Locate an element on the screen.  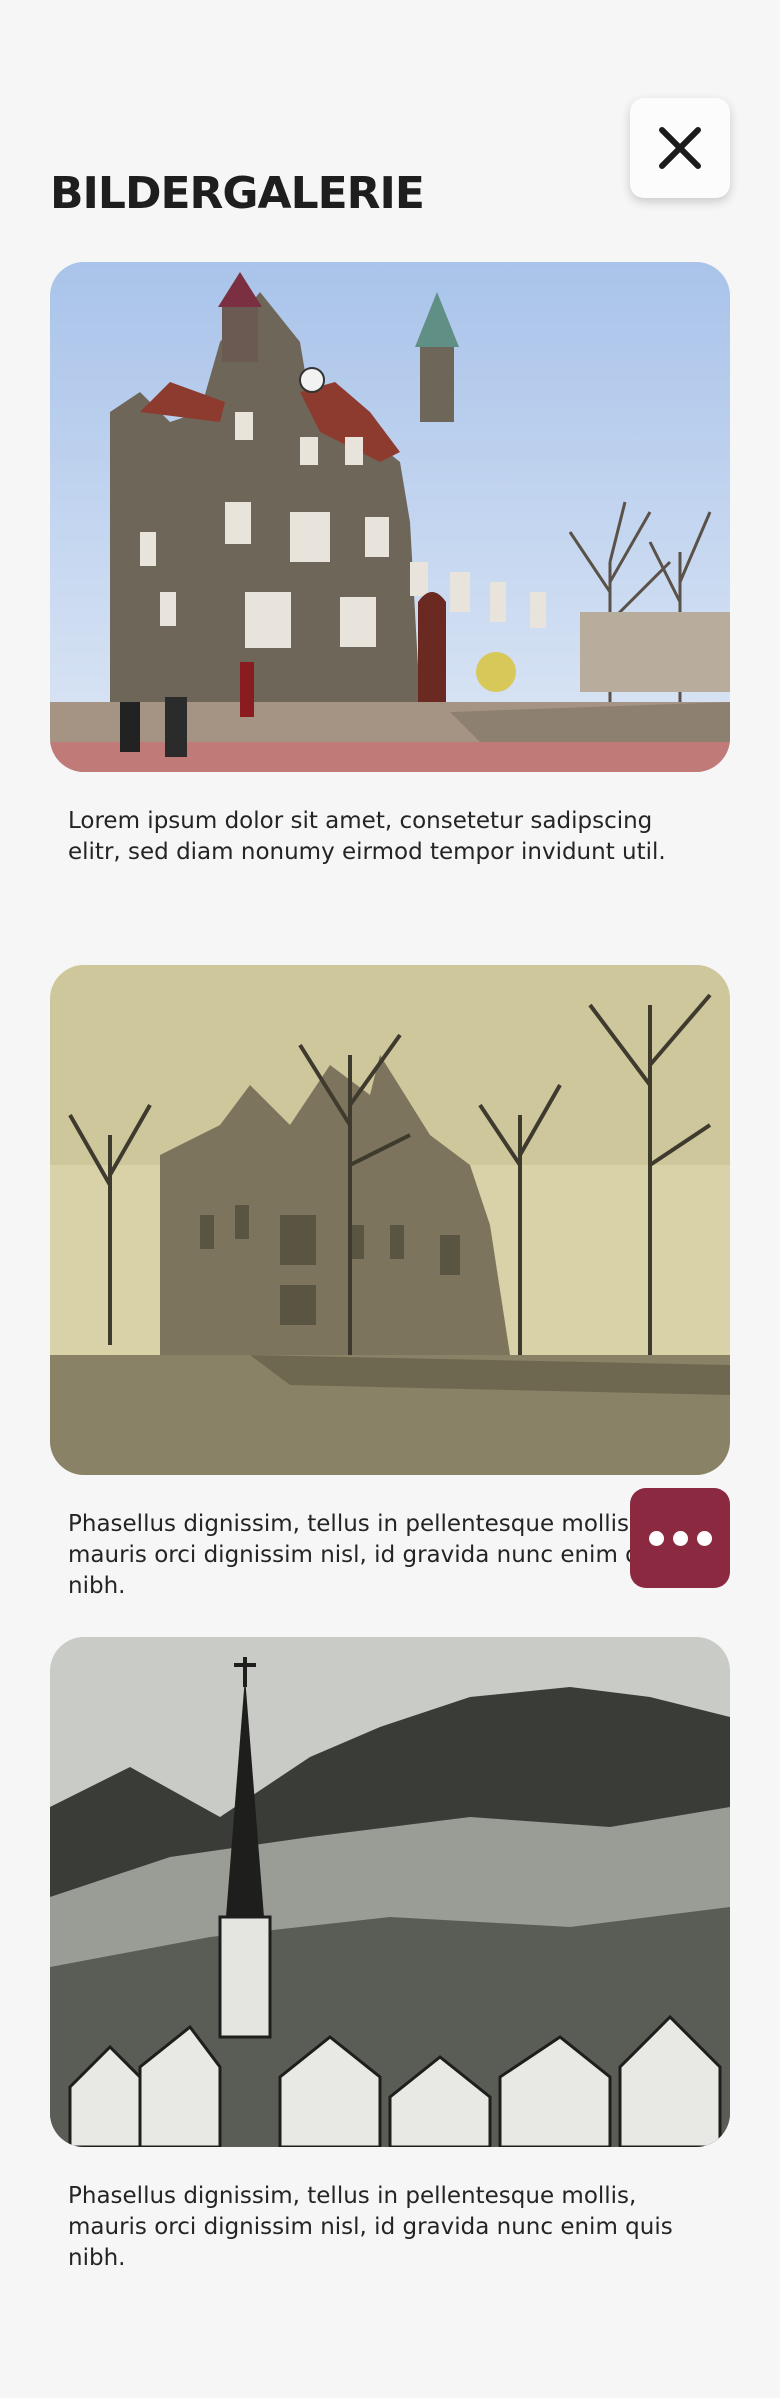
page-title: BILDERGALERIE is located at coordinates (237, 193).